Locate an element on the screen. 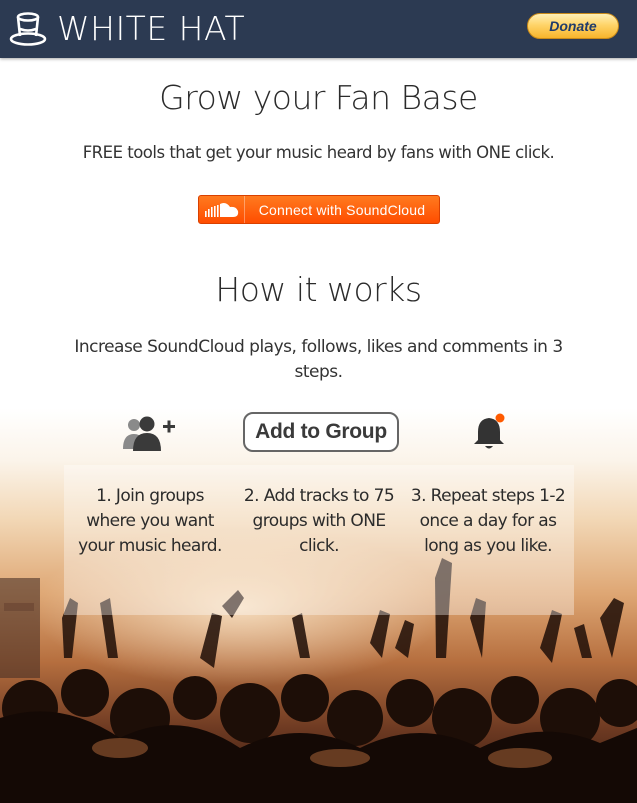 The height and width of the screenshot is (803, 637). top-hat-icon is located at coordinates (28, 29).